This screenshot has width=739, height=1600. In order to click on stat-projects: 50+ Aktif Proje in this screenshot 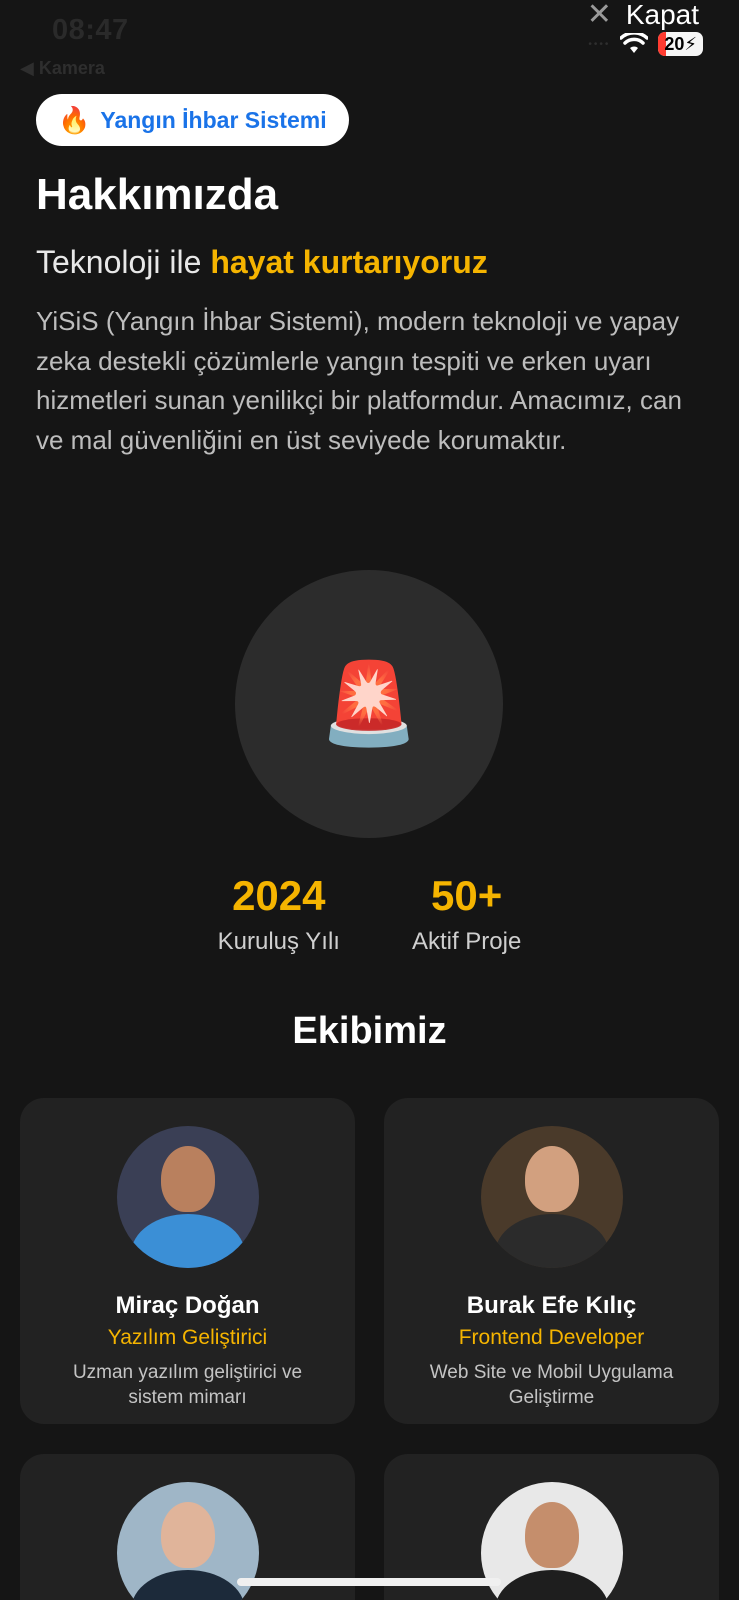, I will do `click(466, 914)`.